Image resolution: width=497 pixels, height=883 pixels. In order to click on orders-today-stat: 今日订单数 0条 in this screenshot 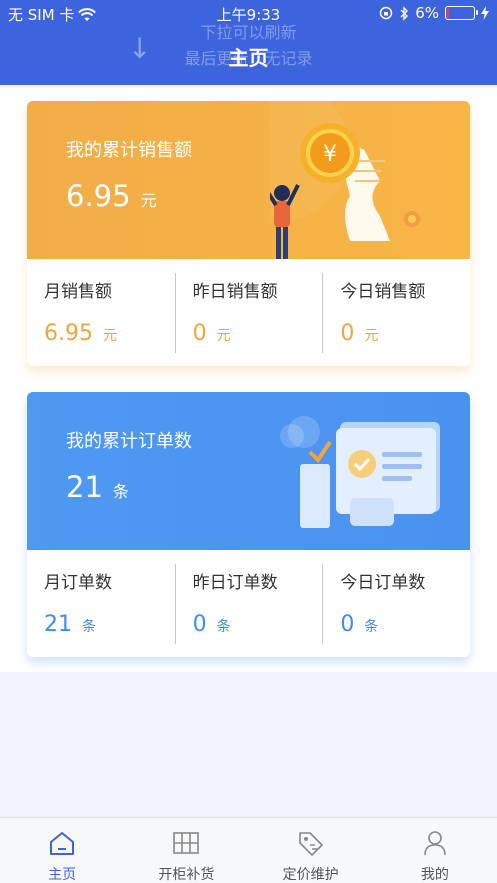, I will do `click(396, 604)`.